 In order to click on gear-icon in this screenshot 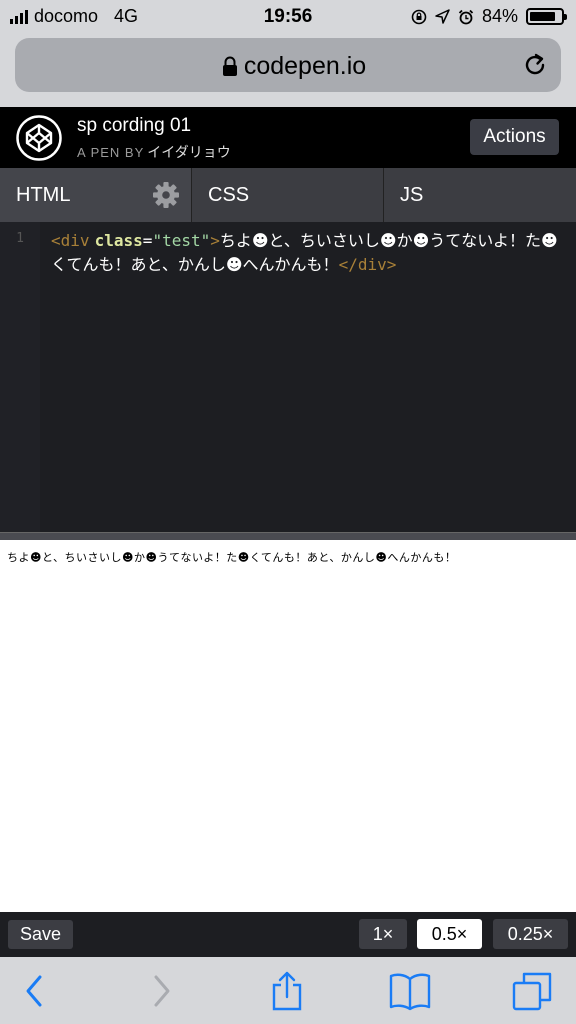, I will do `click(166, 195)`.